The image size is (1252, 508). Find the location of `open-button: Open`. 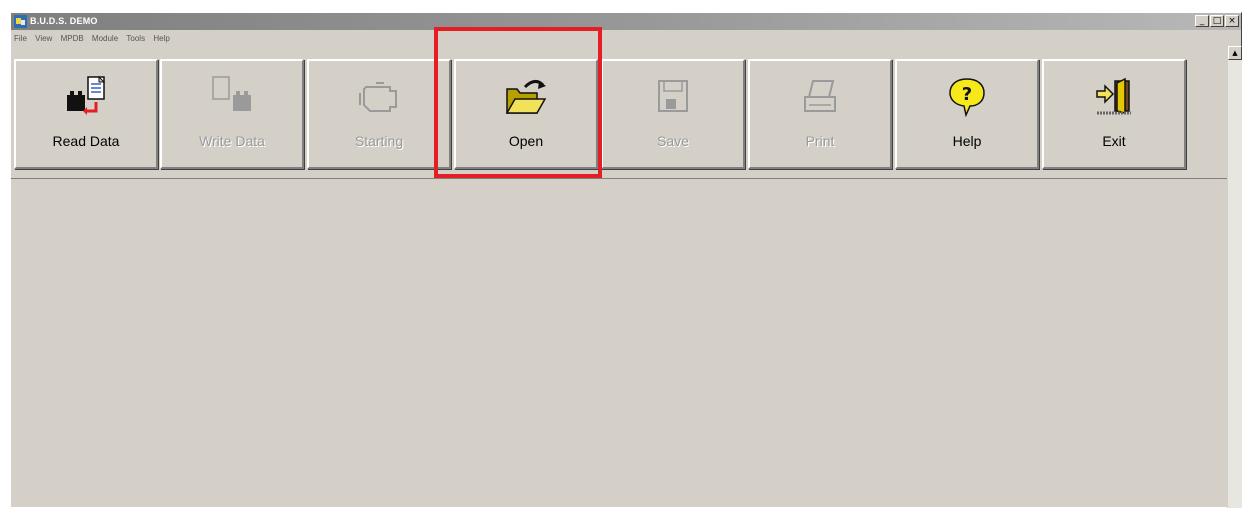

open-button: Open is located at coordinates (526, 114).